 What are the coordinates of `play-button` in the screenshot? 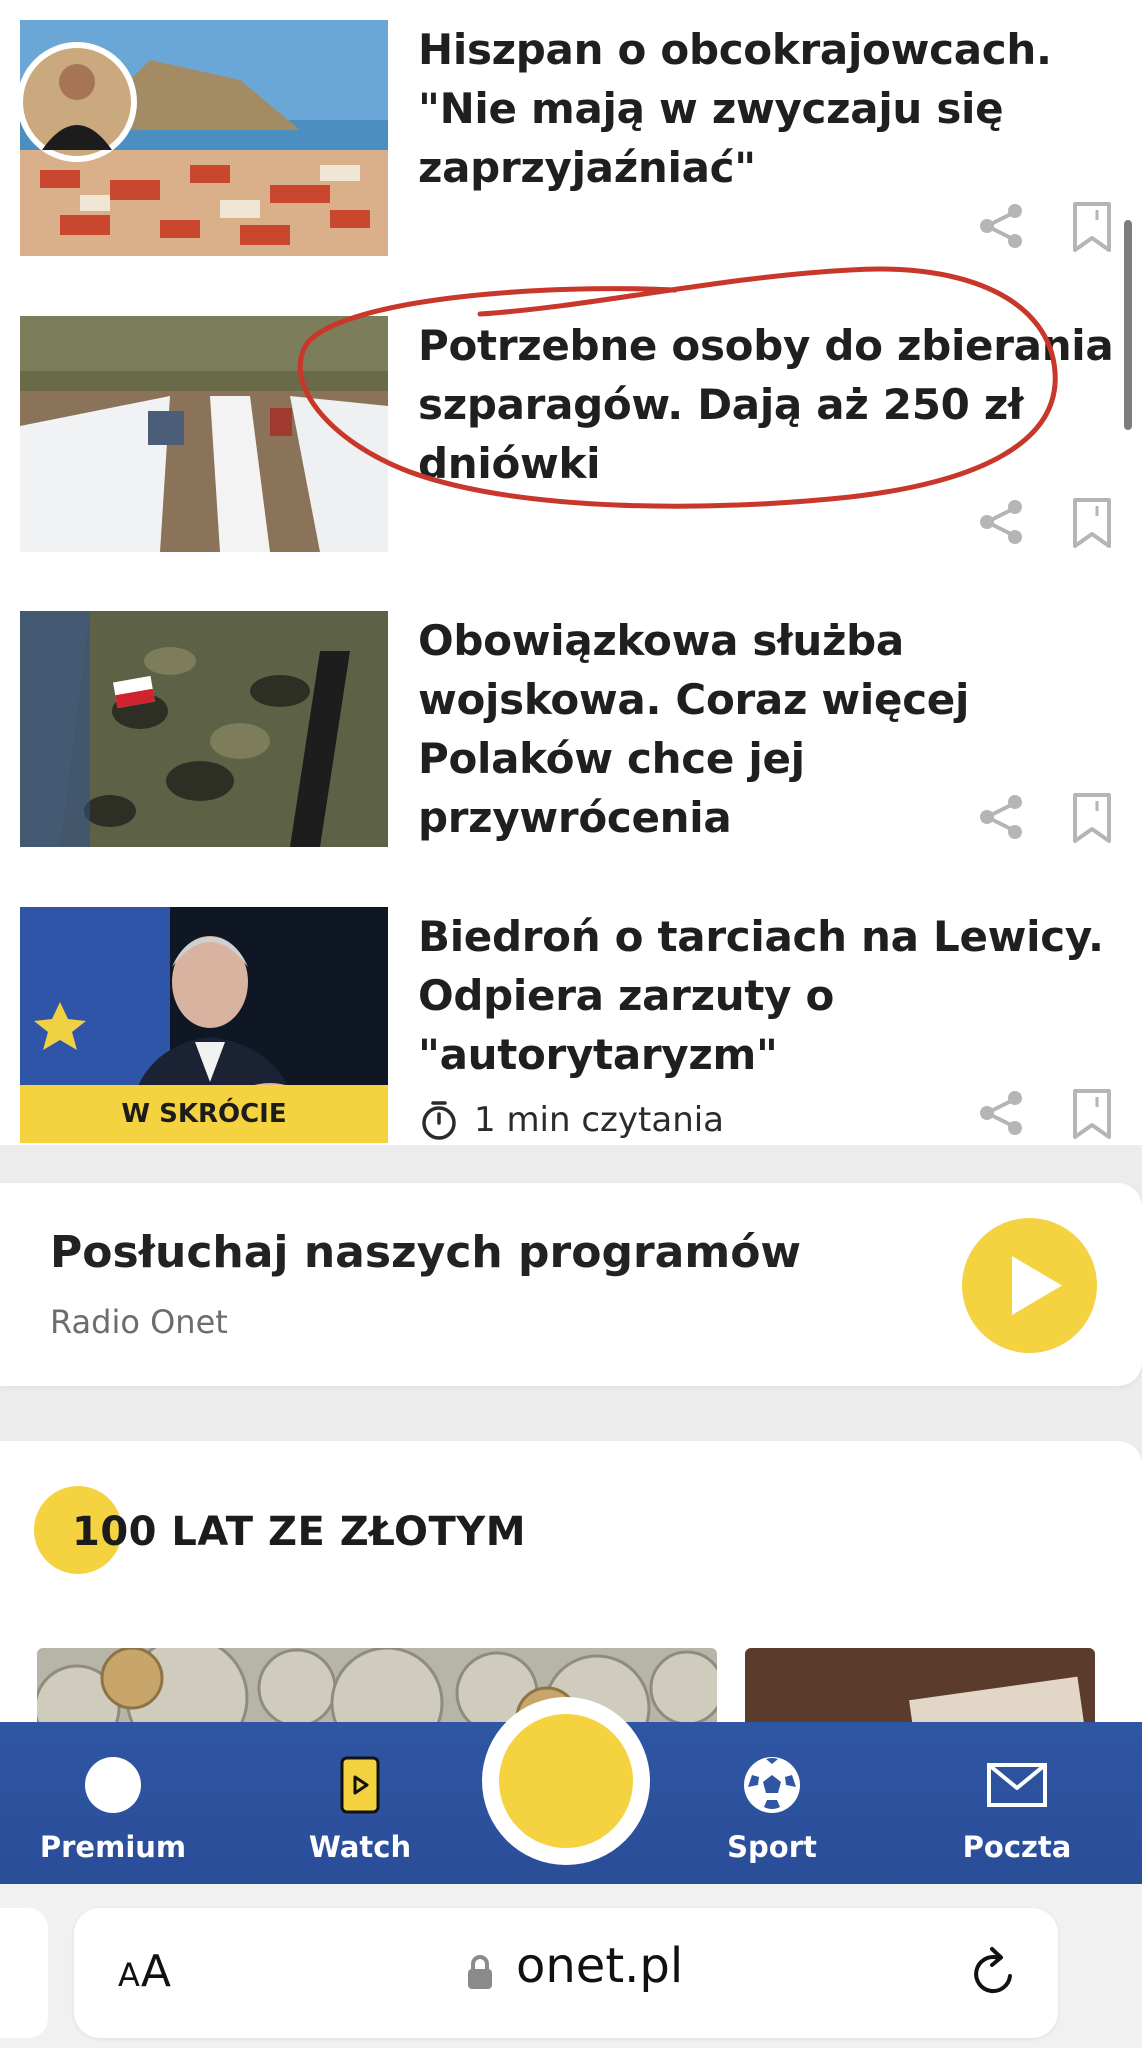 It's located at (1029, 1285).